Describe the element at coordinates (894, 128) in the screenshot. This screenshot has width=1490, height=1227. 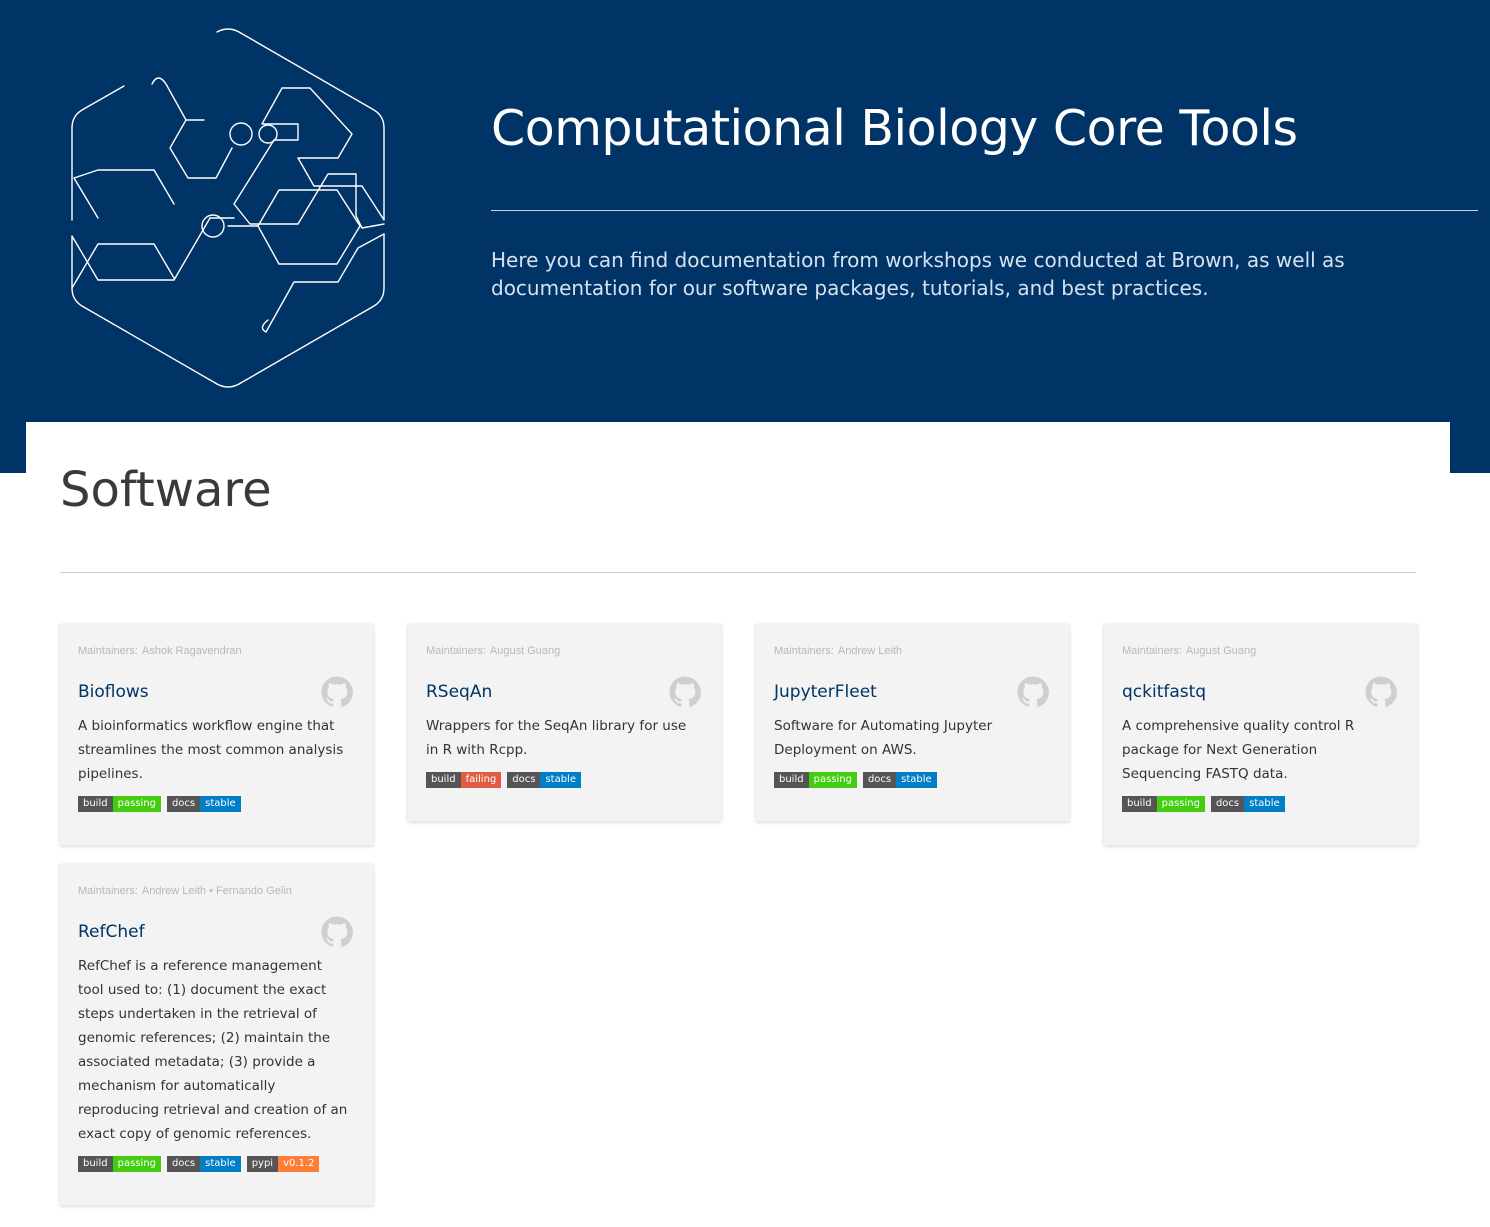
I see `page-title: Computational Biology Core Tools` at that location.